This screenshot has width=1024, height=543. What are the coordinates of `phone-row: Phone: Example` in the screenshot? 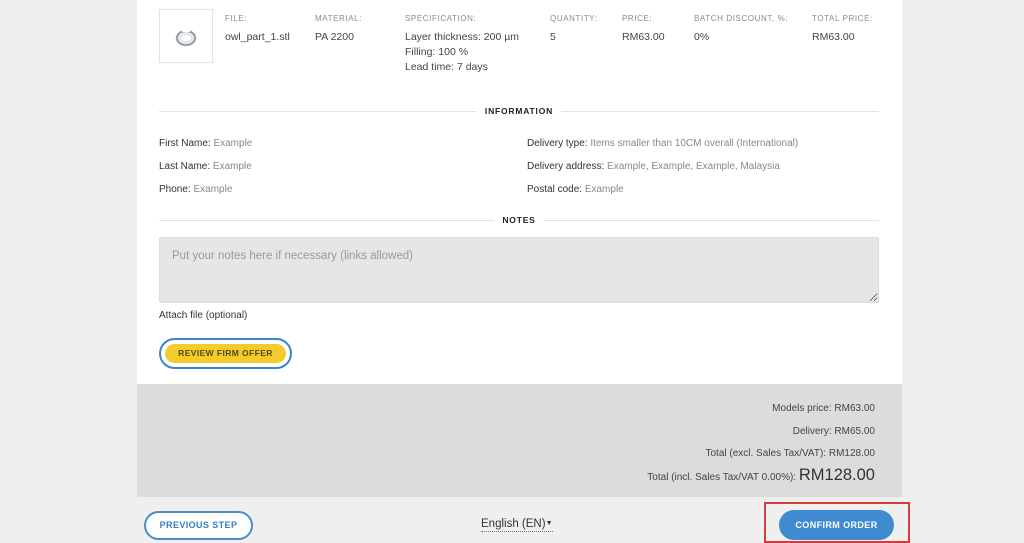 It's located at (195, 189).